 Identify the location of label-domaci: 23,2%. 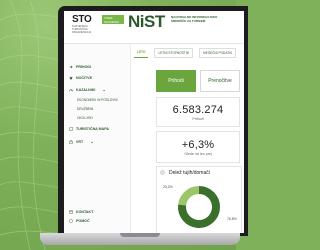
(168, 187).